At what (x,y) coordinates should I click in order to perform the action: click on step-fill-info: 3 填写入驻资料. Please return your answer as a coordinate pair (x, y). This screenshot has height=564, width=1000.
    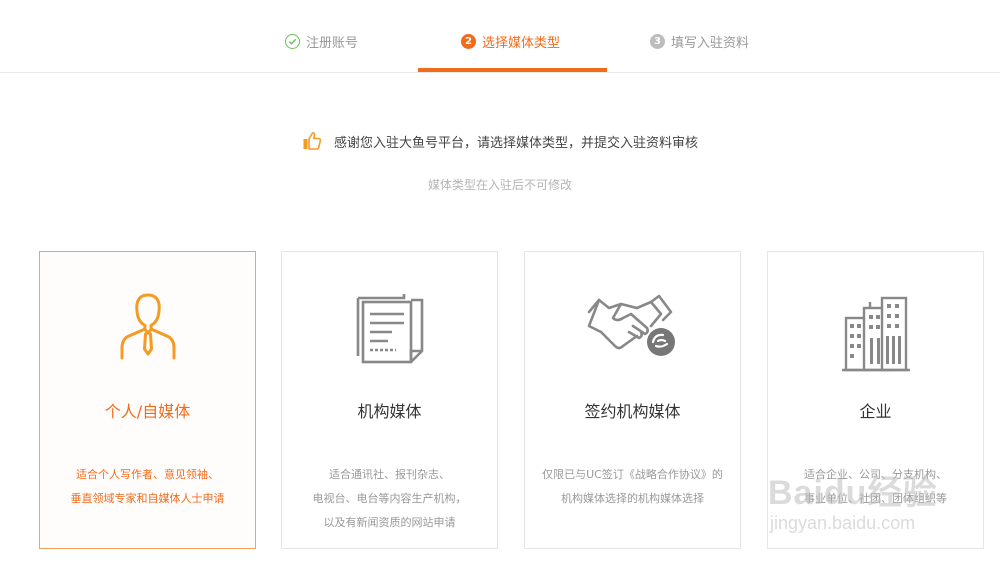
    Looking at the image, I should click on (699, 41).